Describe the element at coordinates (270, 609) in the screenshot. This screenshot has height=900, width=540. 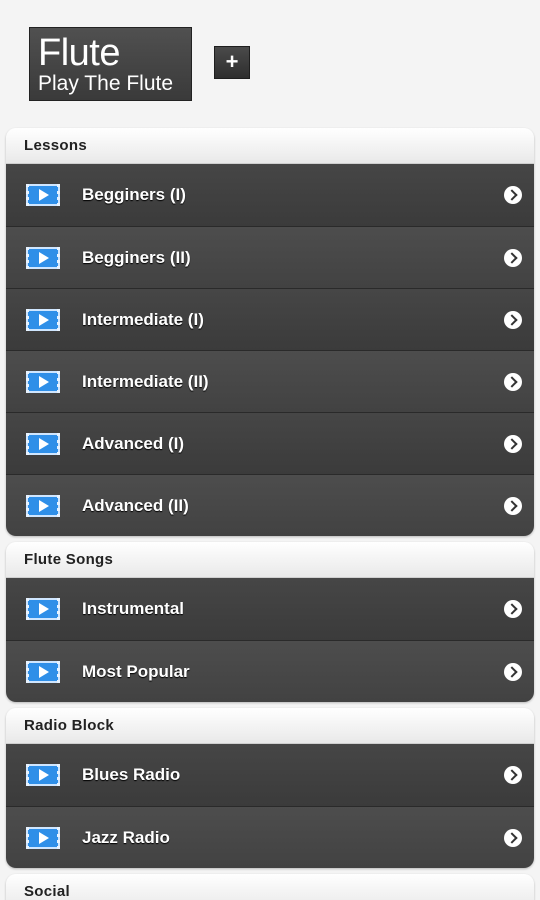
I see `list-item-instrumental: Instrumental` at that location.